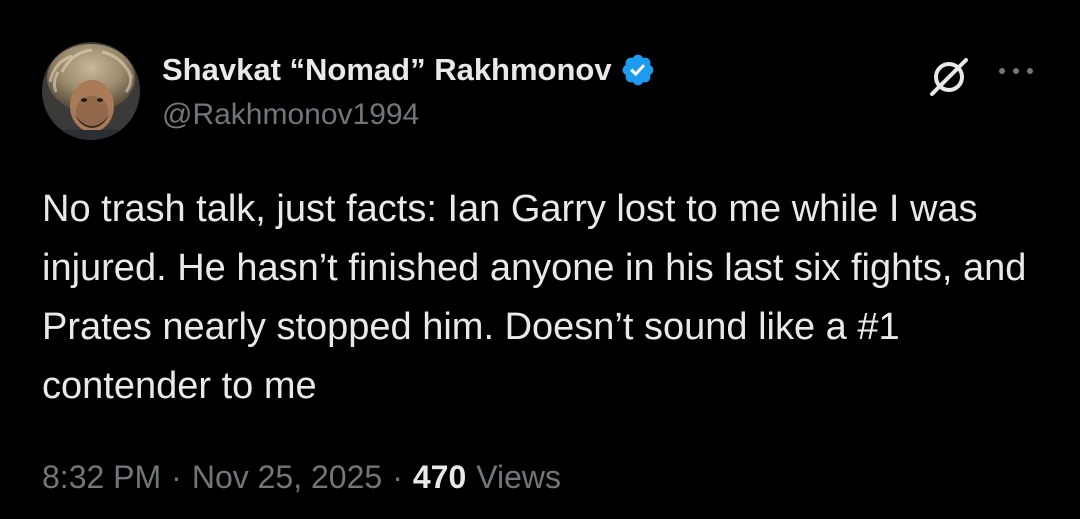 Image resolution: width=1080 pixels, height=519 pixels. I want to click on grok-icon, so click(949, 77).